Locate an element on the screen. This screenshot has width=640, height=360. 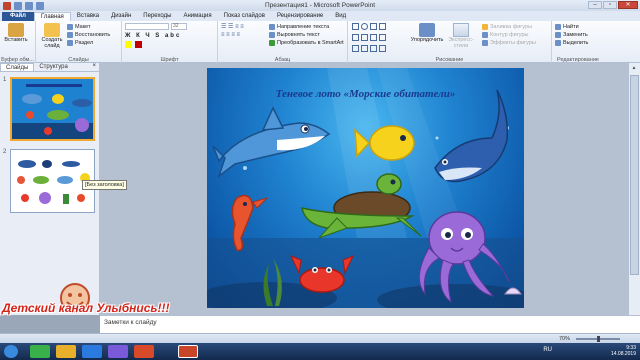
shape-outline-icon is located at coordinates (485, 35).